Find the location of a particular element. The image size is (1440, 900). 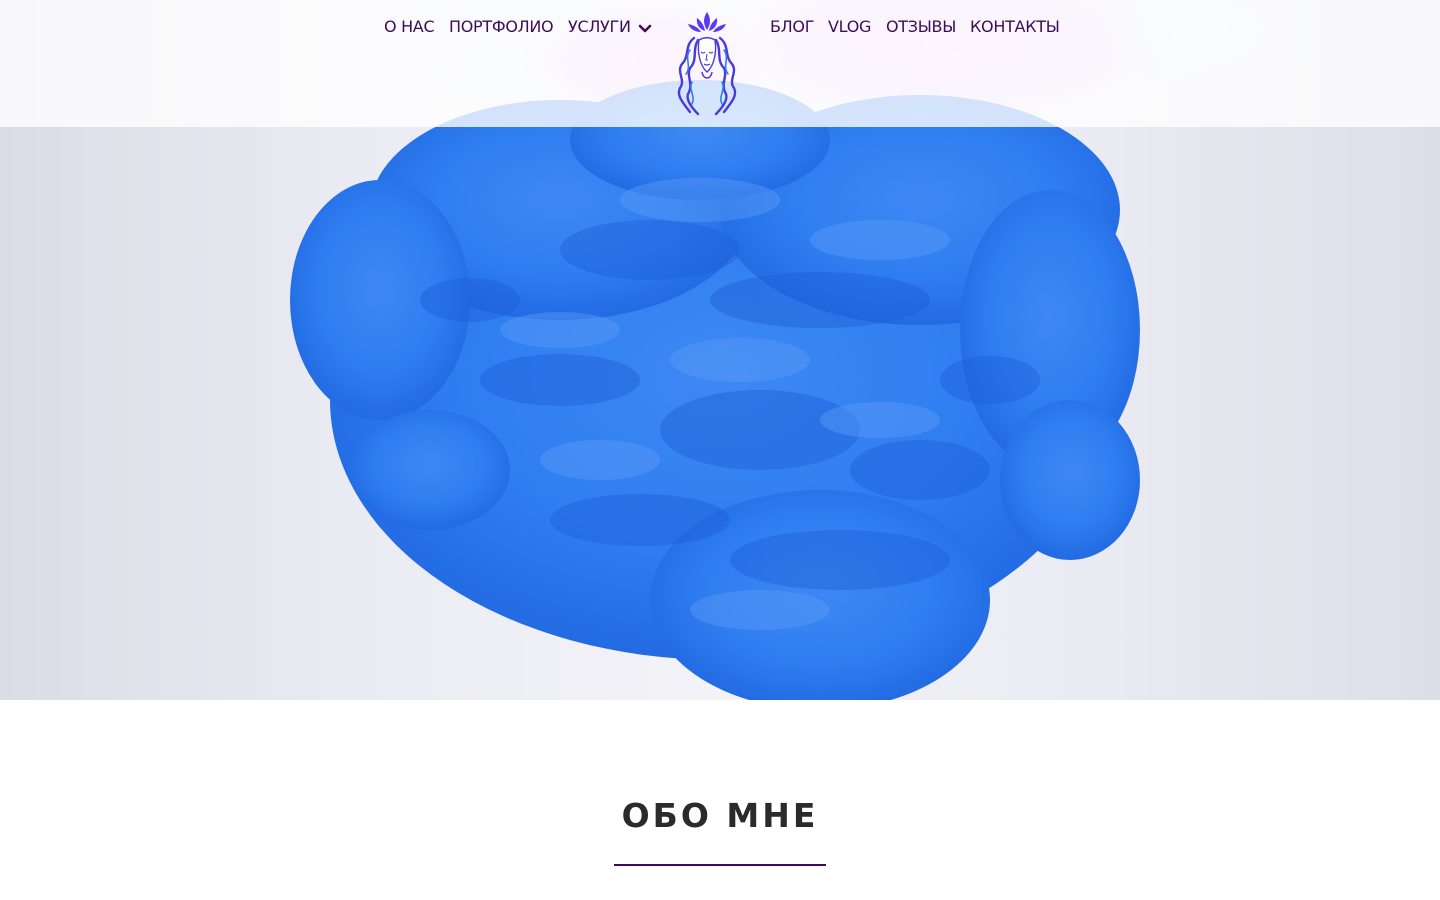

about-section-title: ОБО МНЕ is located at coordinates (720, 815).